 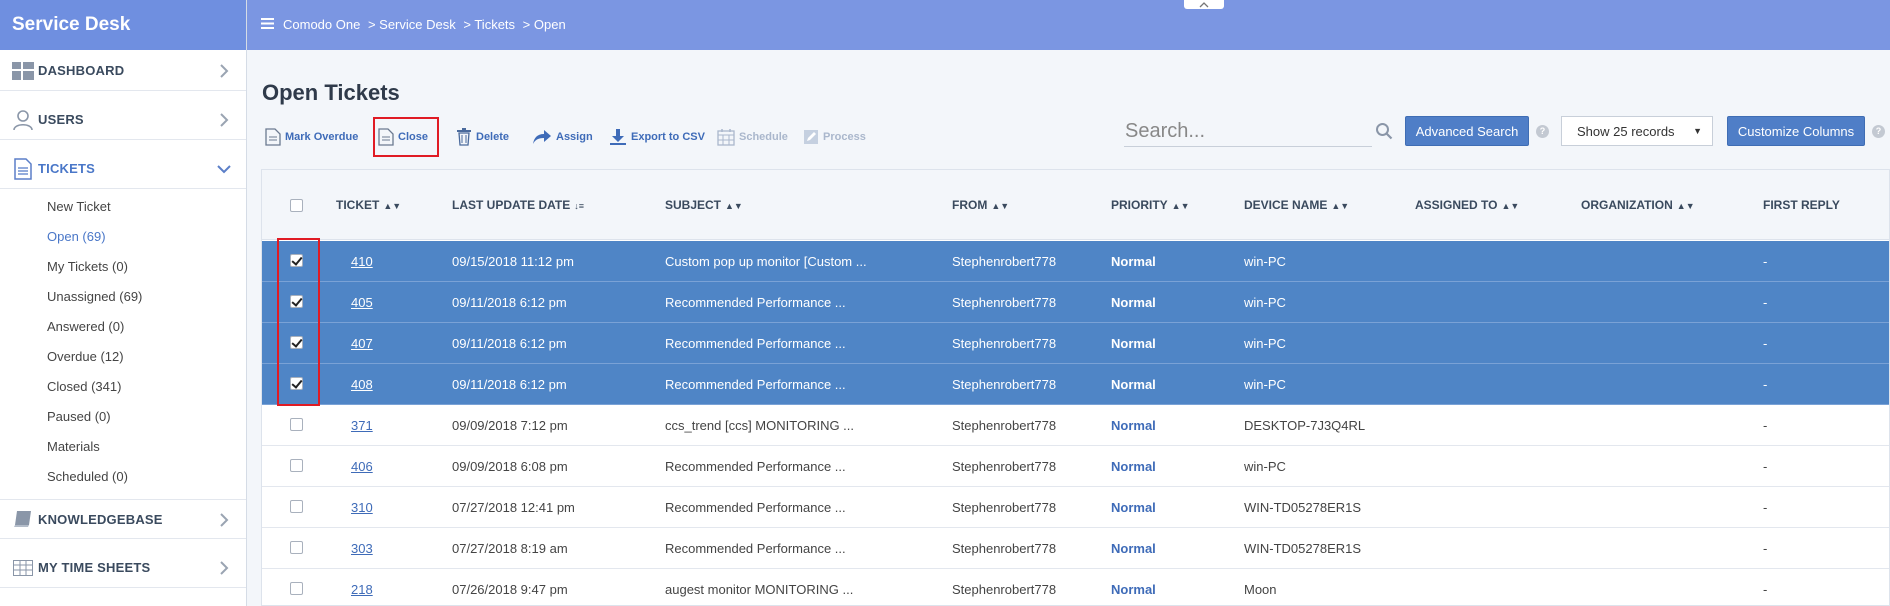 I want to click on hamburger-menu-icon, so click(x=267, y=23).